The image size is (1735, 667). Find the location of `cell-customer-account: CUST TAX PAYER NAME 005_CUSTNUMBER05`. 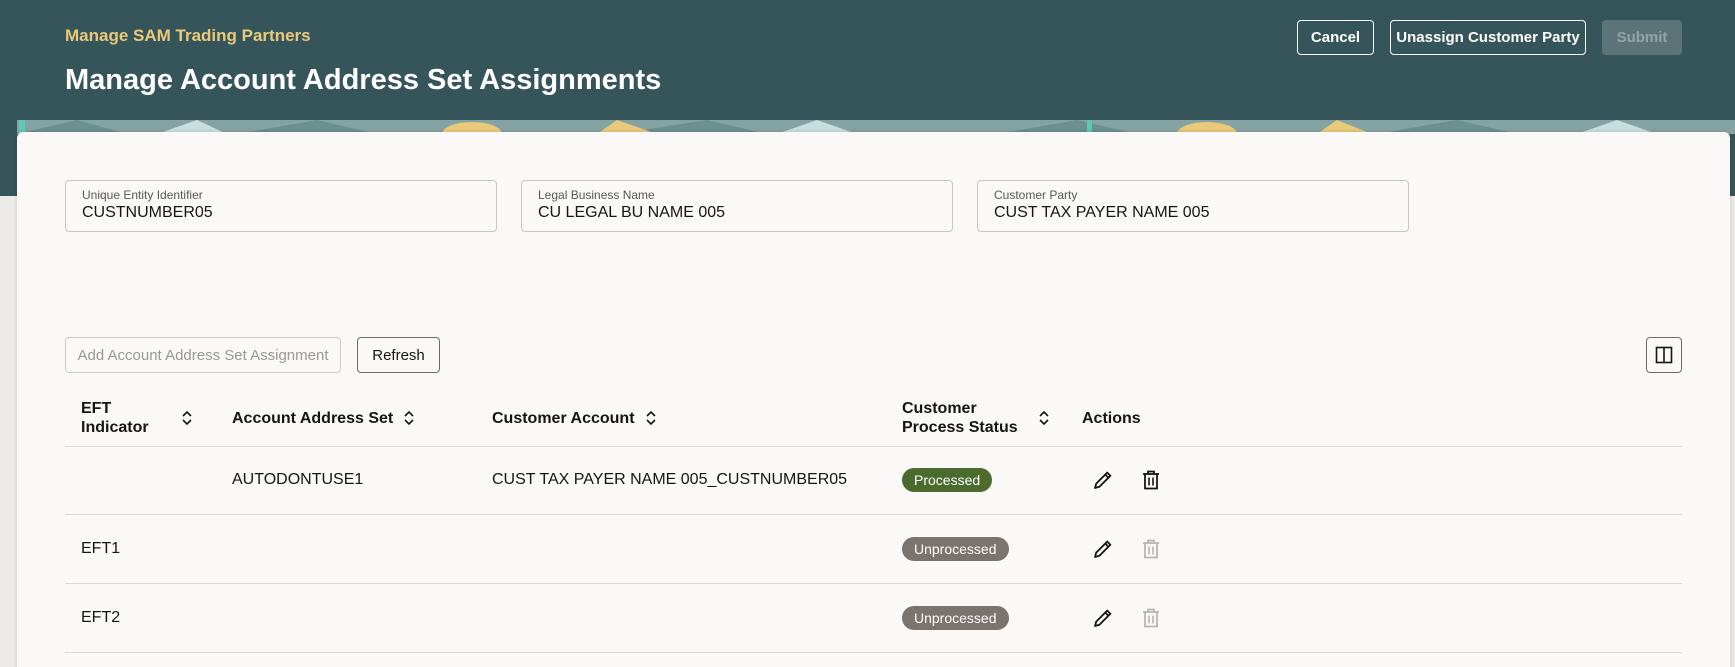

cell-customer-account: CUST TAX PAYER NAME 005_CUSTNUMBER05 is located at coordinates (670, 479).